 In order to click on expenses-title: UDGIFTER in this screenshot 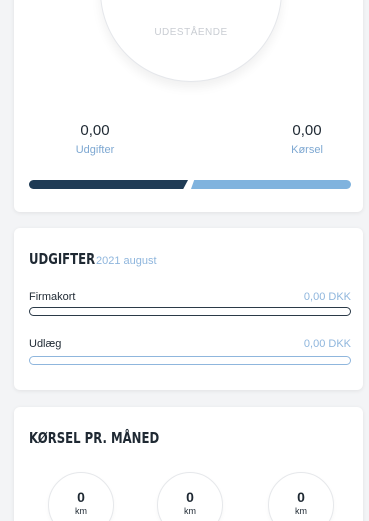, I will do `click(62, 259)`.